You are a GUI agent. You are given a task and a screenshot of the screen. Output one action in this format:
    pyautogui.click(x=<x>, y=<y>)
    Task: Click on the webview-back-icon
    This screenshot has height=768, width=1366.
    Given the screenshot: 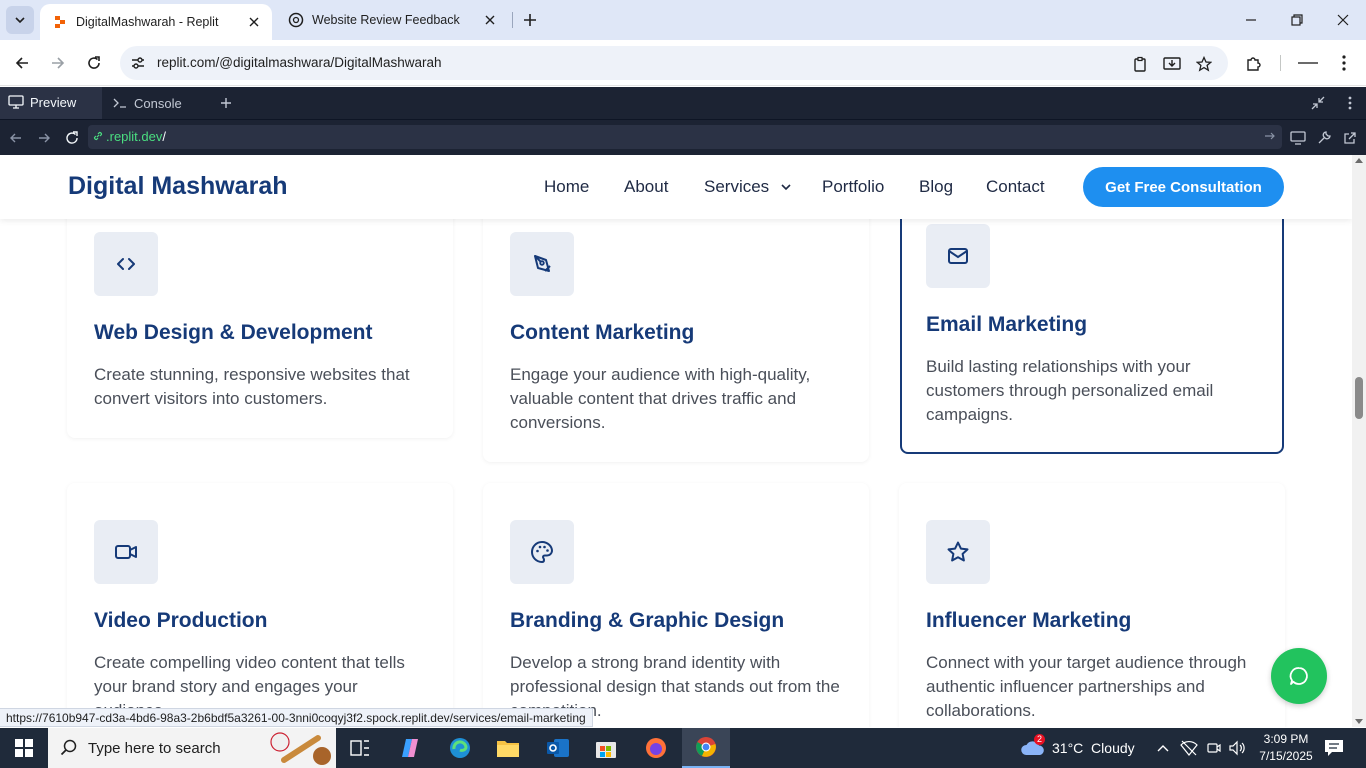 What is the action you would take?
    pyautogui.click(x=16, y=138)
    